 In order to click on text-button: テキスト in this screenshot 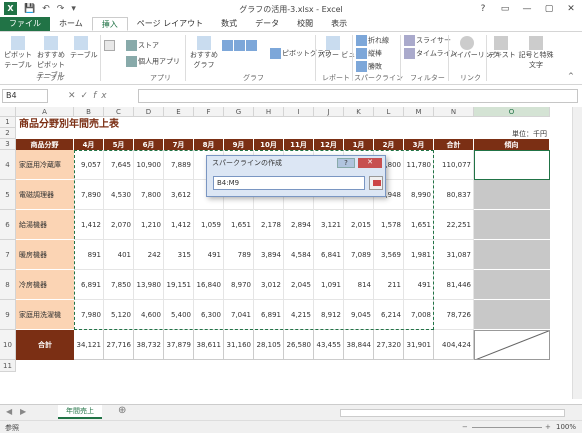, I will do `click(502, 48)`.